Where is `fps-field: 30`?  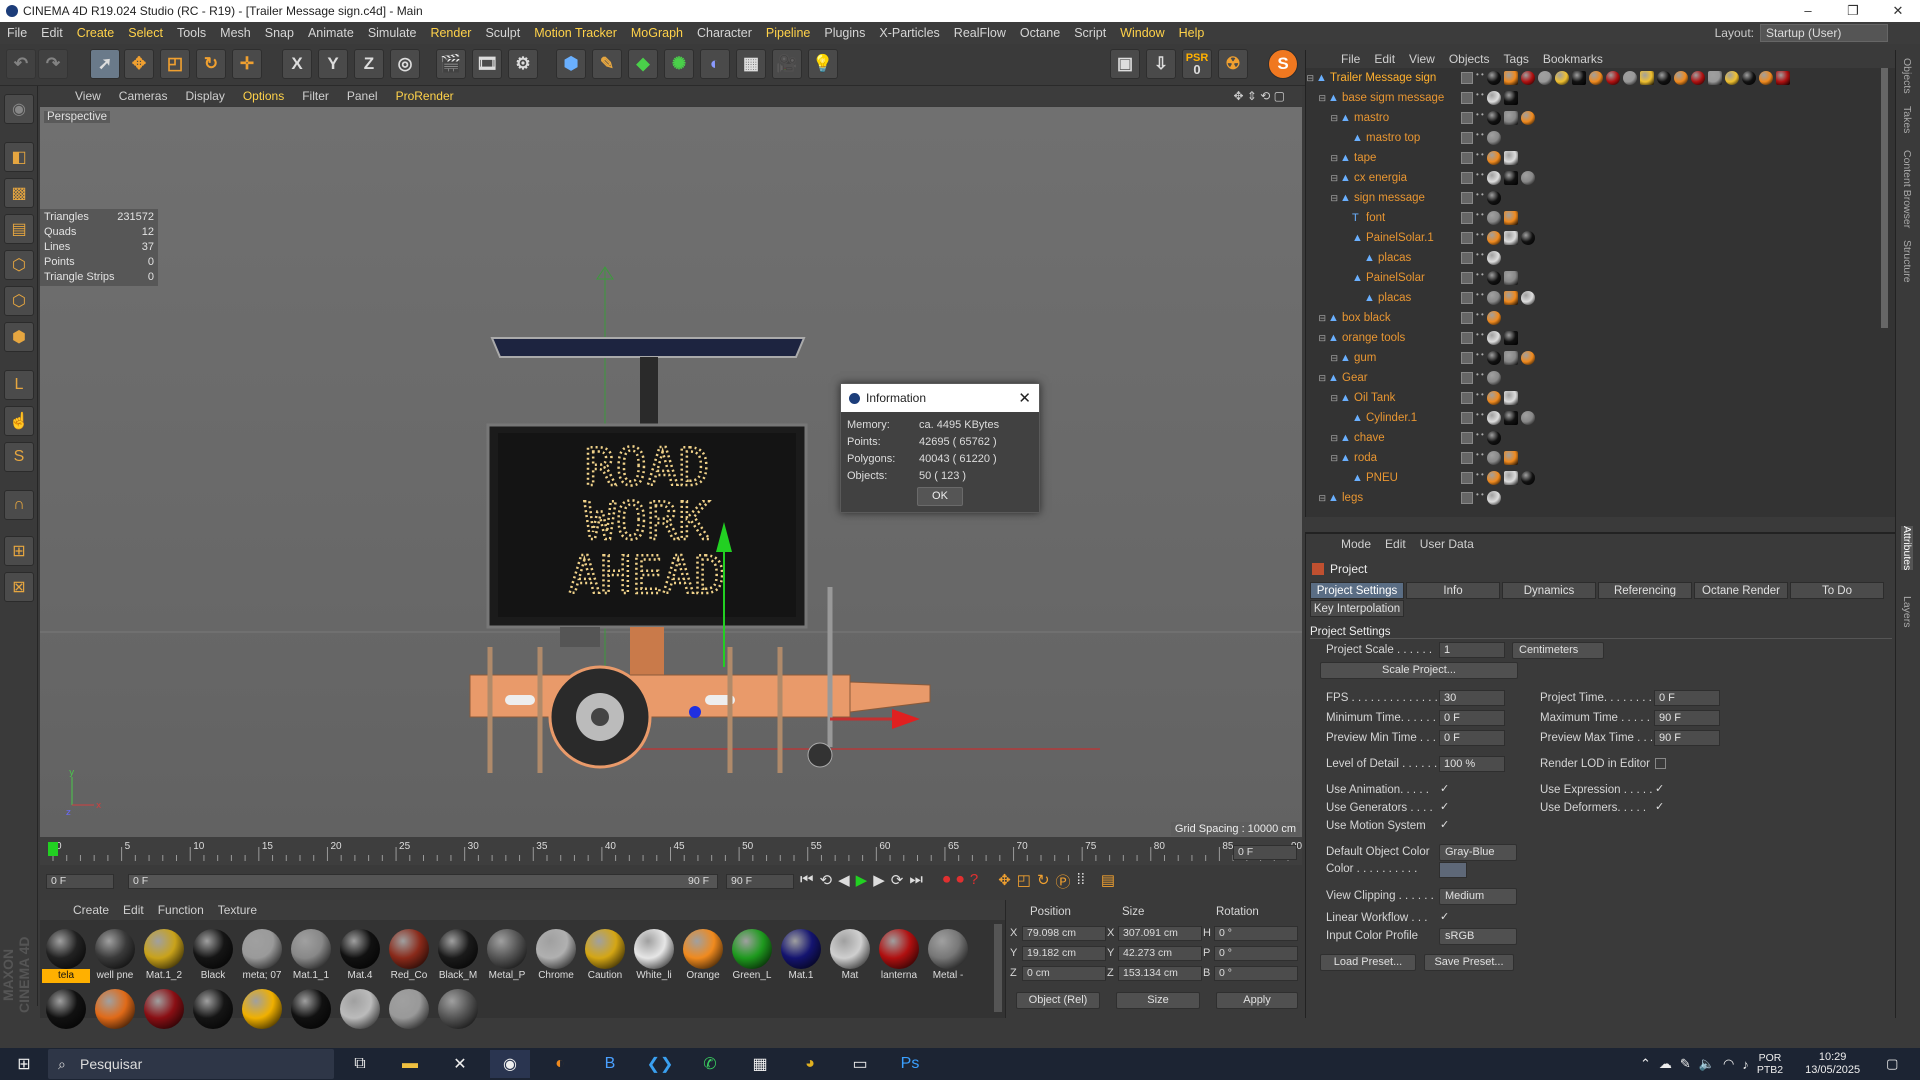
fps-field: 30 is located at coordinates (1472, 698).